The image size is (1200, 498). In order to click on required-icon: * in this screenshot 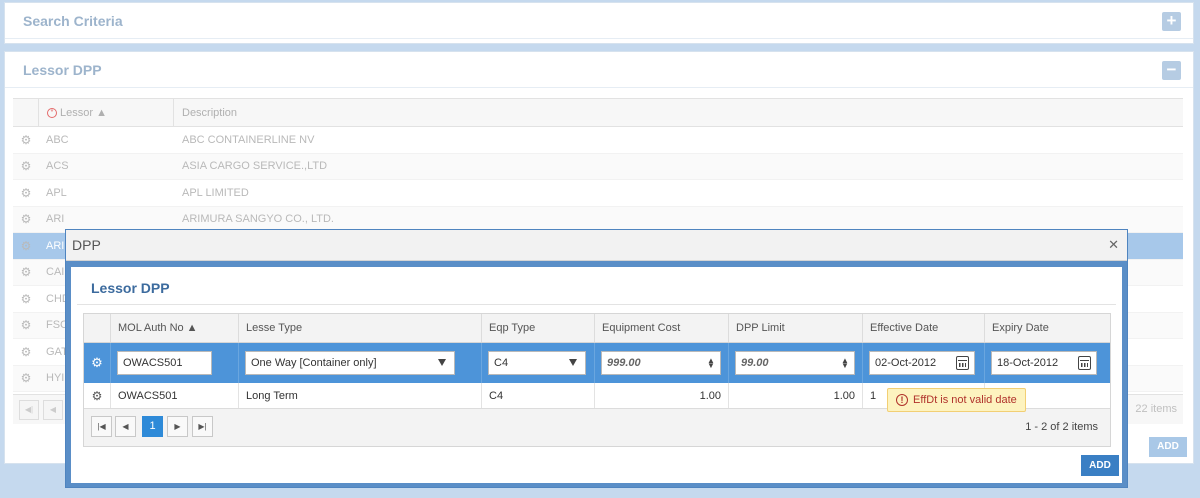, I will do `click(52, 112)`.